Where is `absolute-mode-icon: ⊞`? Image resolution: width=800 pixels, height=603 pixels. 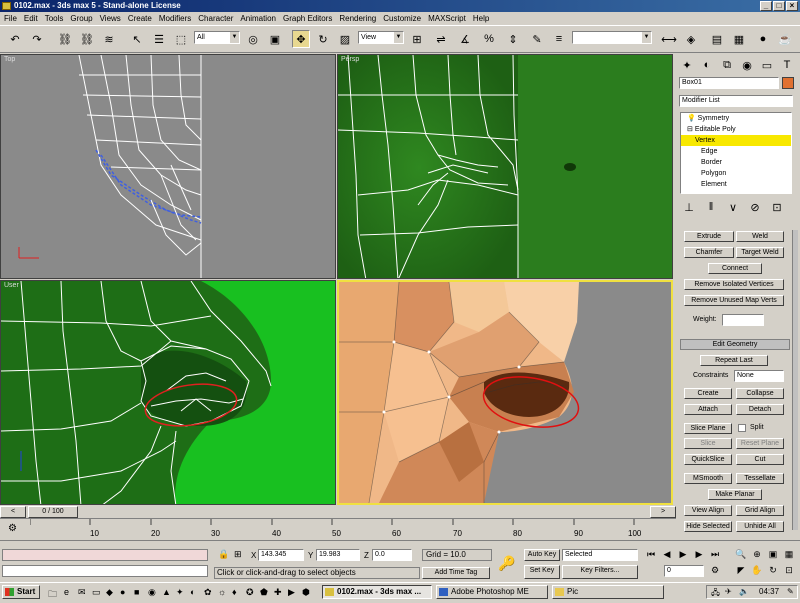
absolute-mode-icon: ⊞ is located at coordinates (238, 554).